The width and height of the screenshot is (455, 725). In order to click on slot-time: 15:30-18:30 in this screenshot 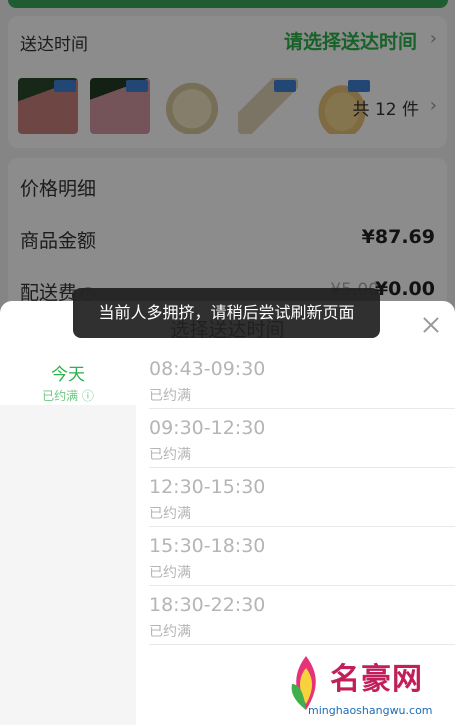, I will do `click(207, 546)`.